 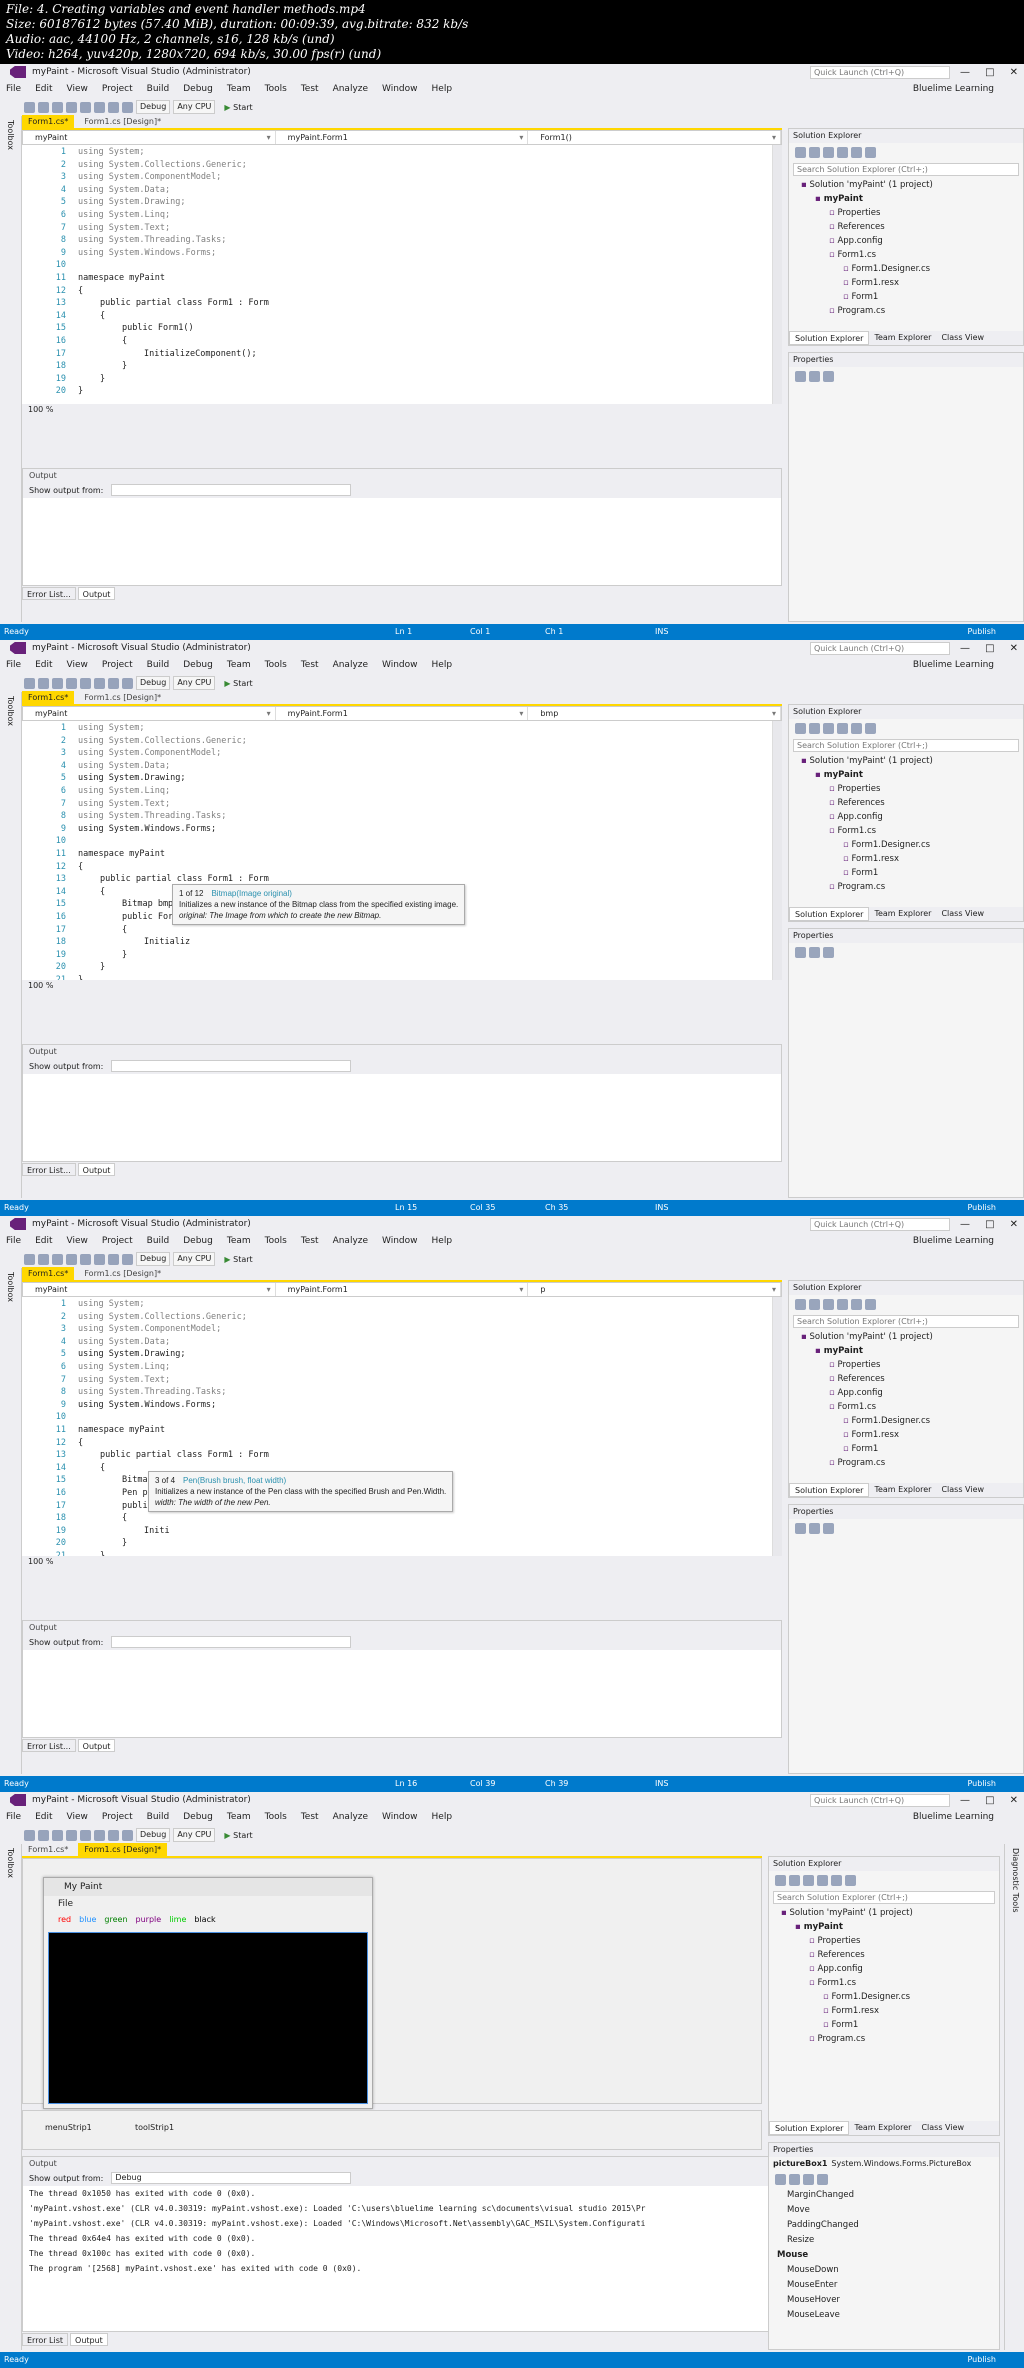 I want to click on menu-item-team: Team, so click(x=239, y=665).